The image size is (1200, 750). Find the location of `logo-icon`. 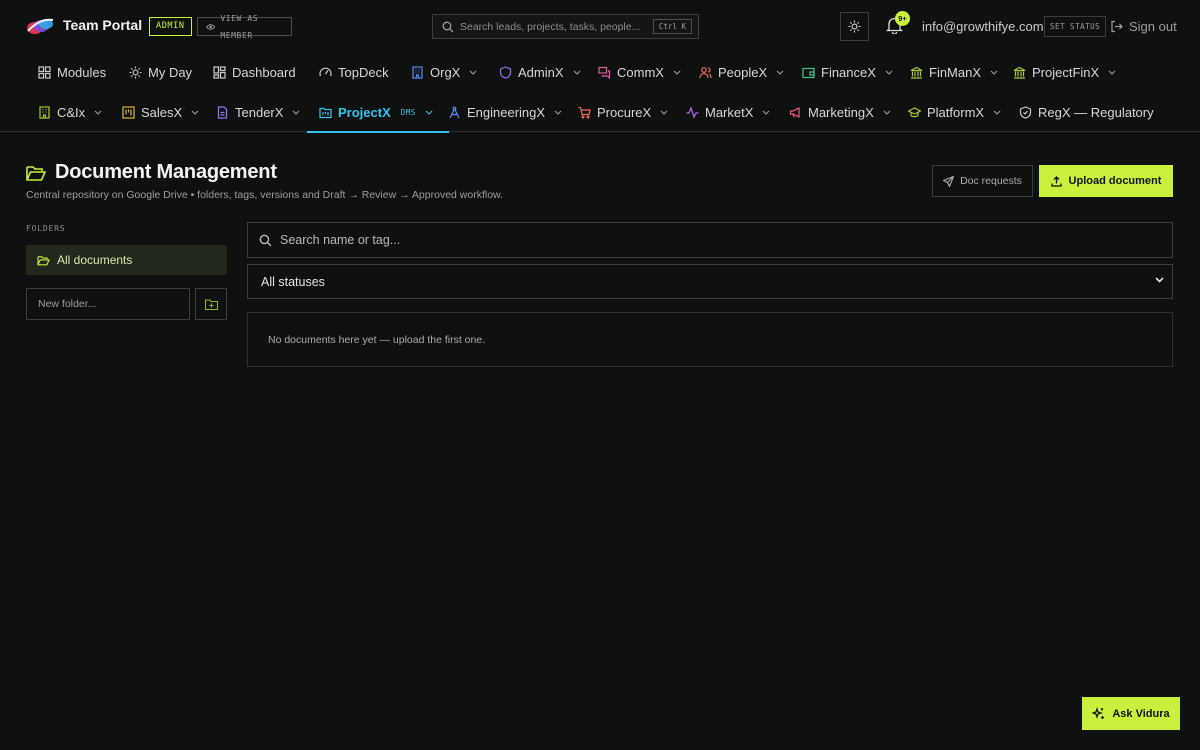

logo-icon is located at coordinates (40, 26).